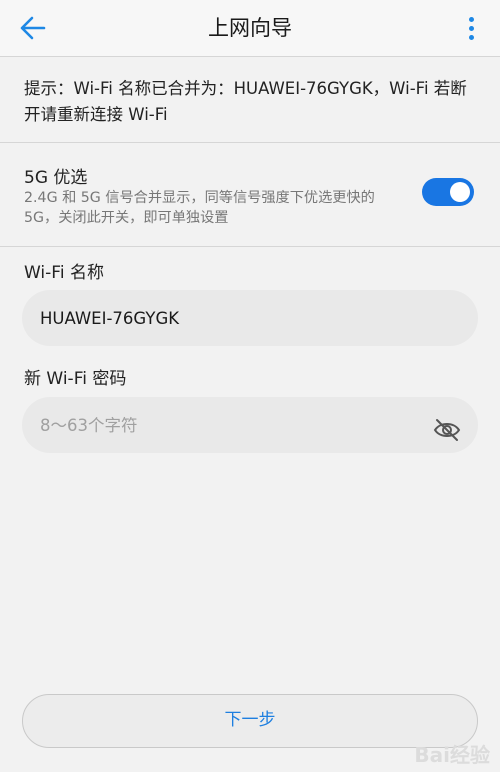  Describe the element at coordinates (250, 721) in the screenshot. I see `next-button: 下一步` at that location.